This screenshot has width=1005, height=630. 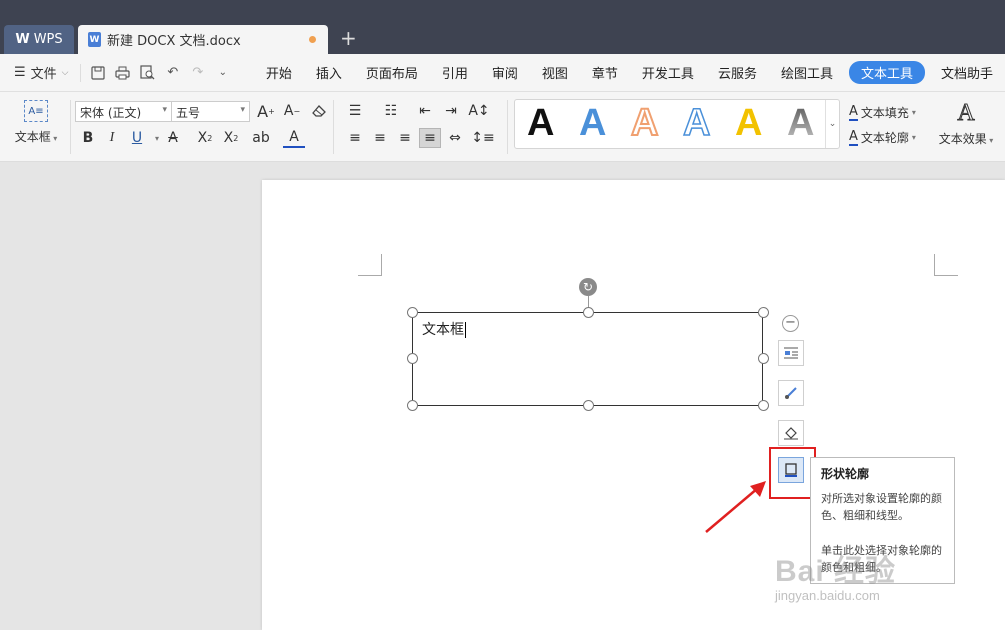 What do you see at coordinates (587, 359) in the screenshot?
I see `text-box-shape: 文本框` at bounding box center [587, 359].